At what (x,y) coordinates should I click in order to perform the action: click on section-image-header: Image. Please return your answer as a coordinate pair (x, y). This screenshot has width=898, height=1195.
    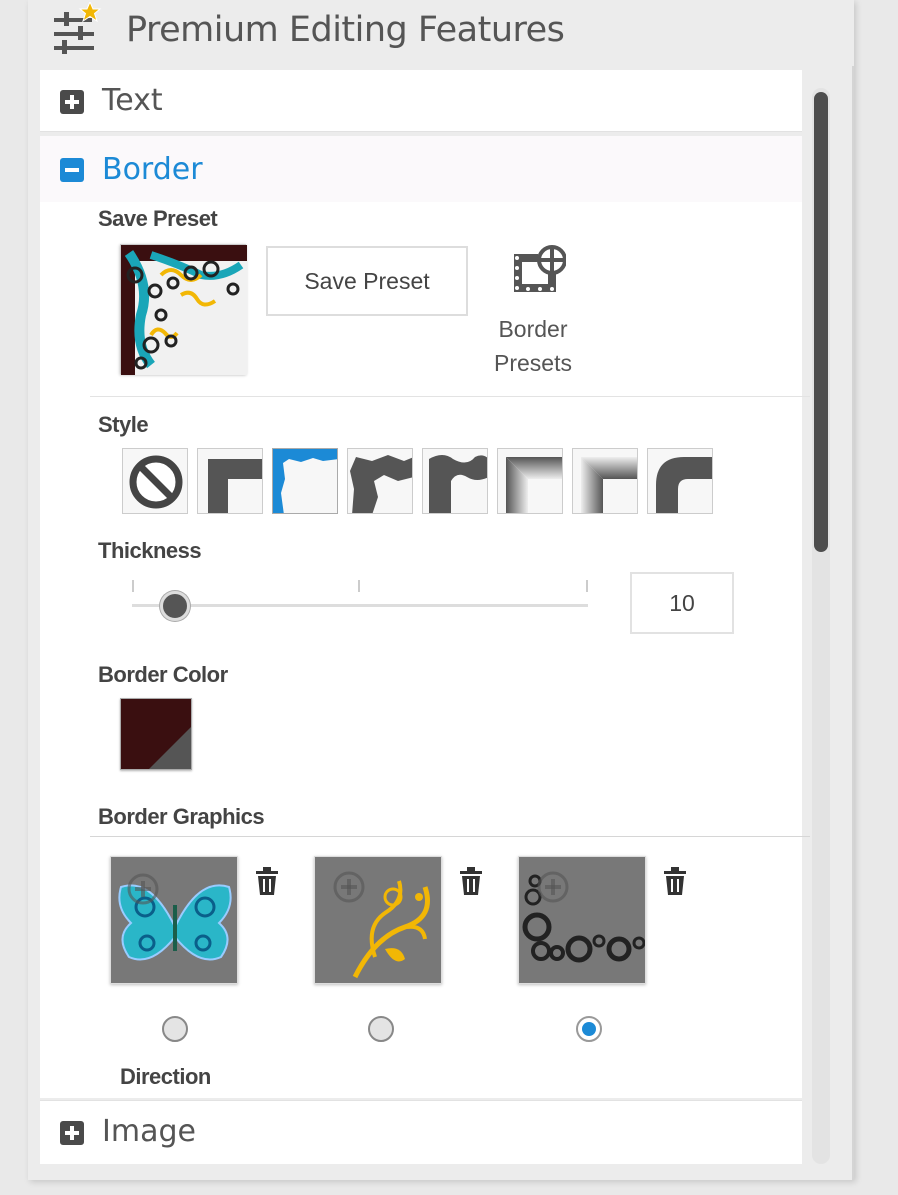
    Looking at the image, I should click on (421, 1132).